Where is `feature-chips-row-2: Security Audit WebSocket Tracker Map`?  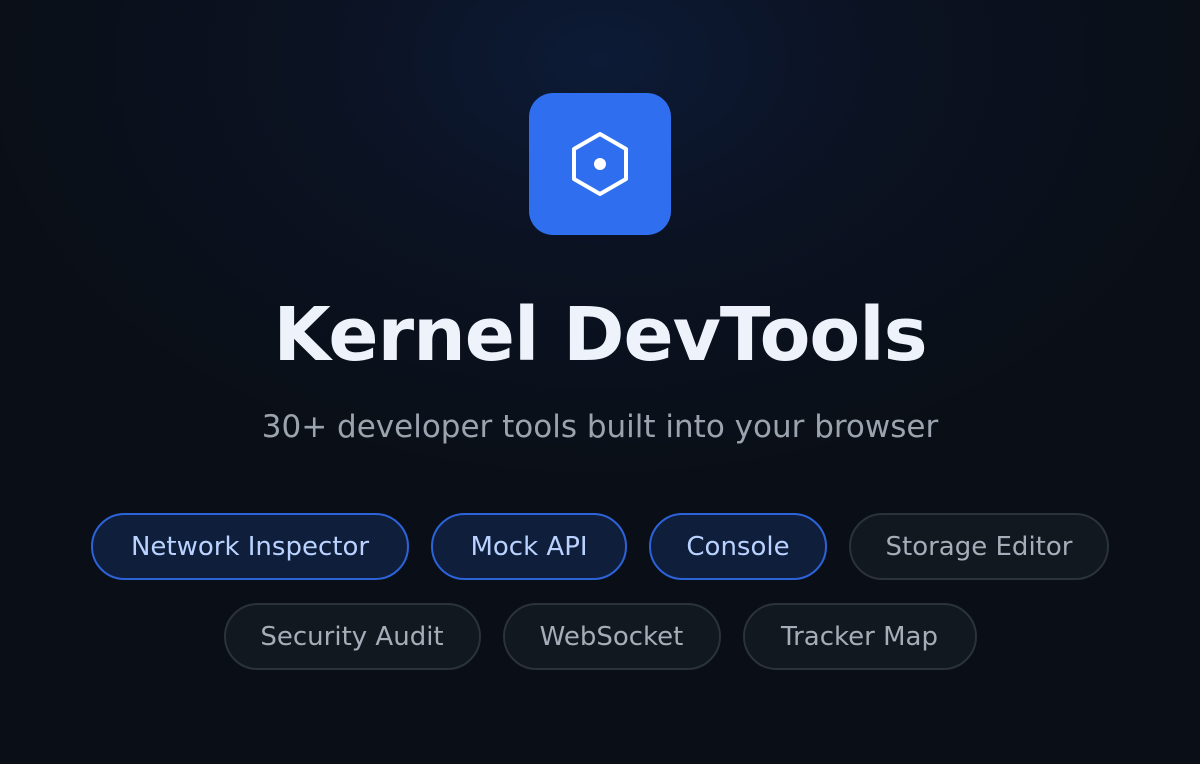
feature-chips-row-2: Security Audit WebSocket Tracker Map is located at coordinates (600, 636).